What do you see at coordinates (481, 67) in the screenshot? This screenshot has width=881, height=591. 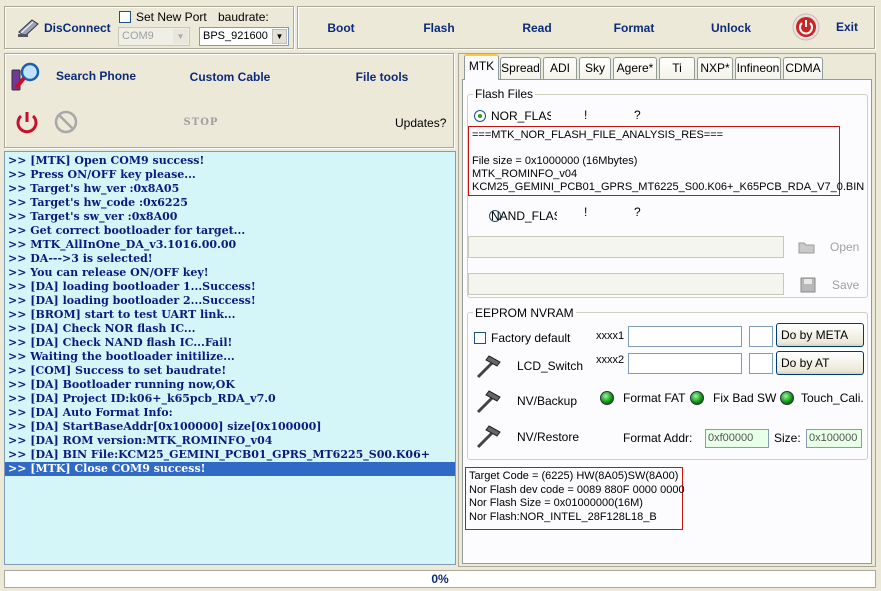 I see `tab-mtk: MTK` at bounding box center [481, 67].